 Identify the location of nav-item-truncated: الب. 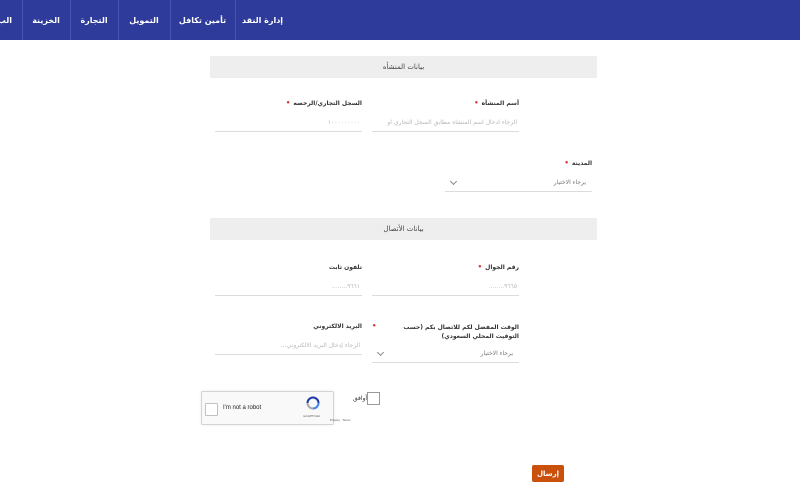
(6, 20).